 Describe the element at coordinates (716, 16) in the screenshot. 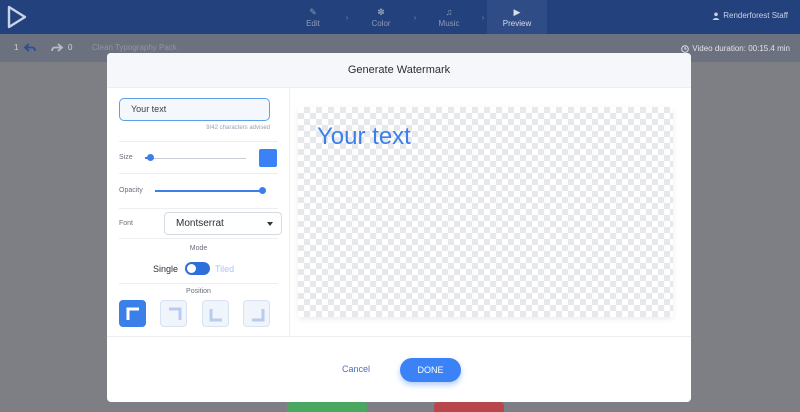

I see `user-icon` at that location.